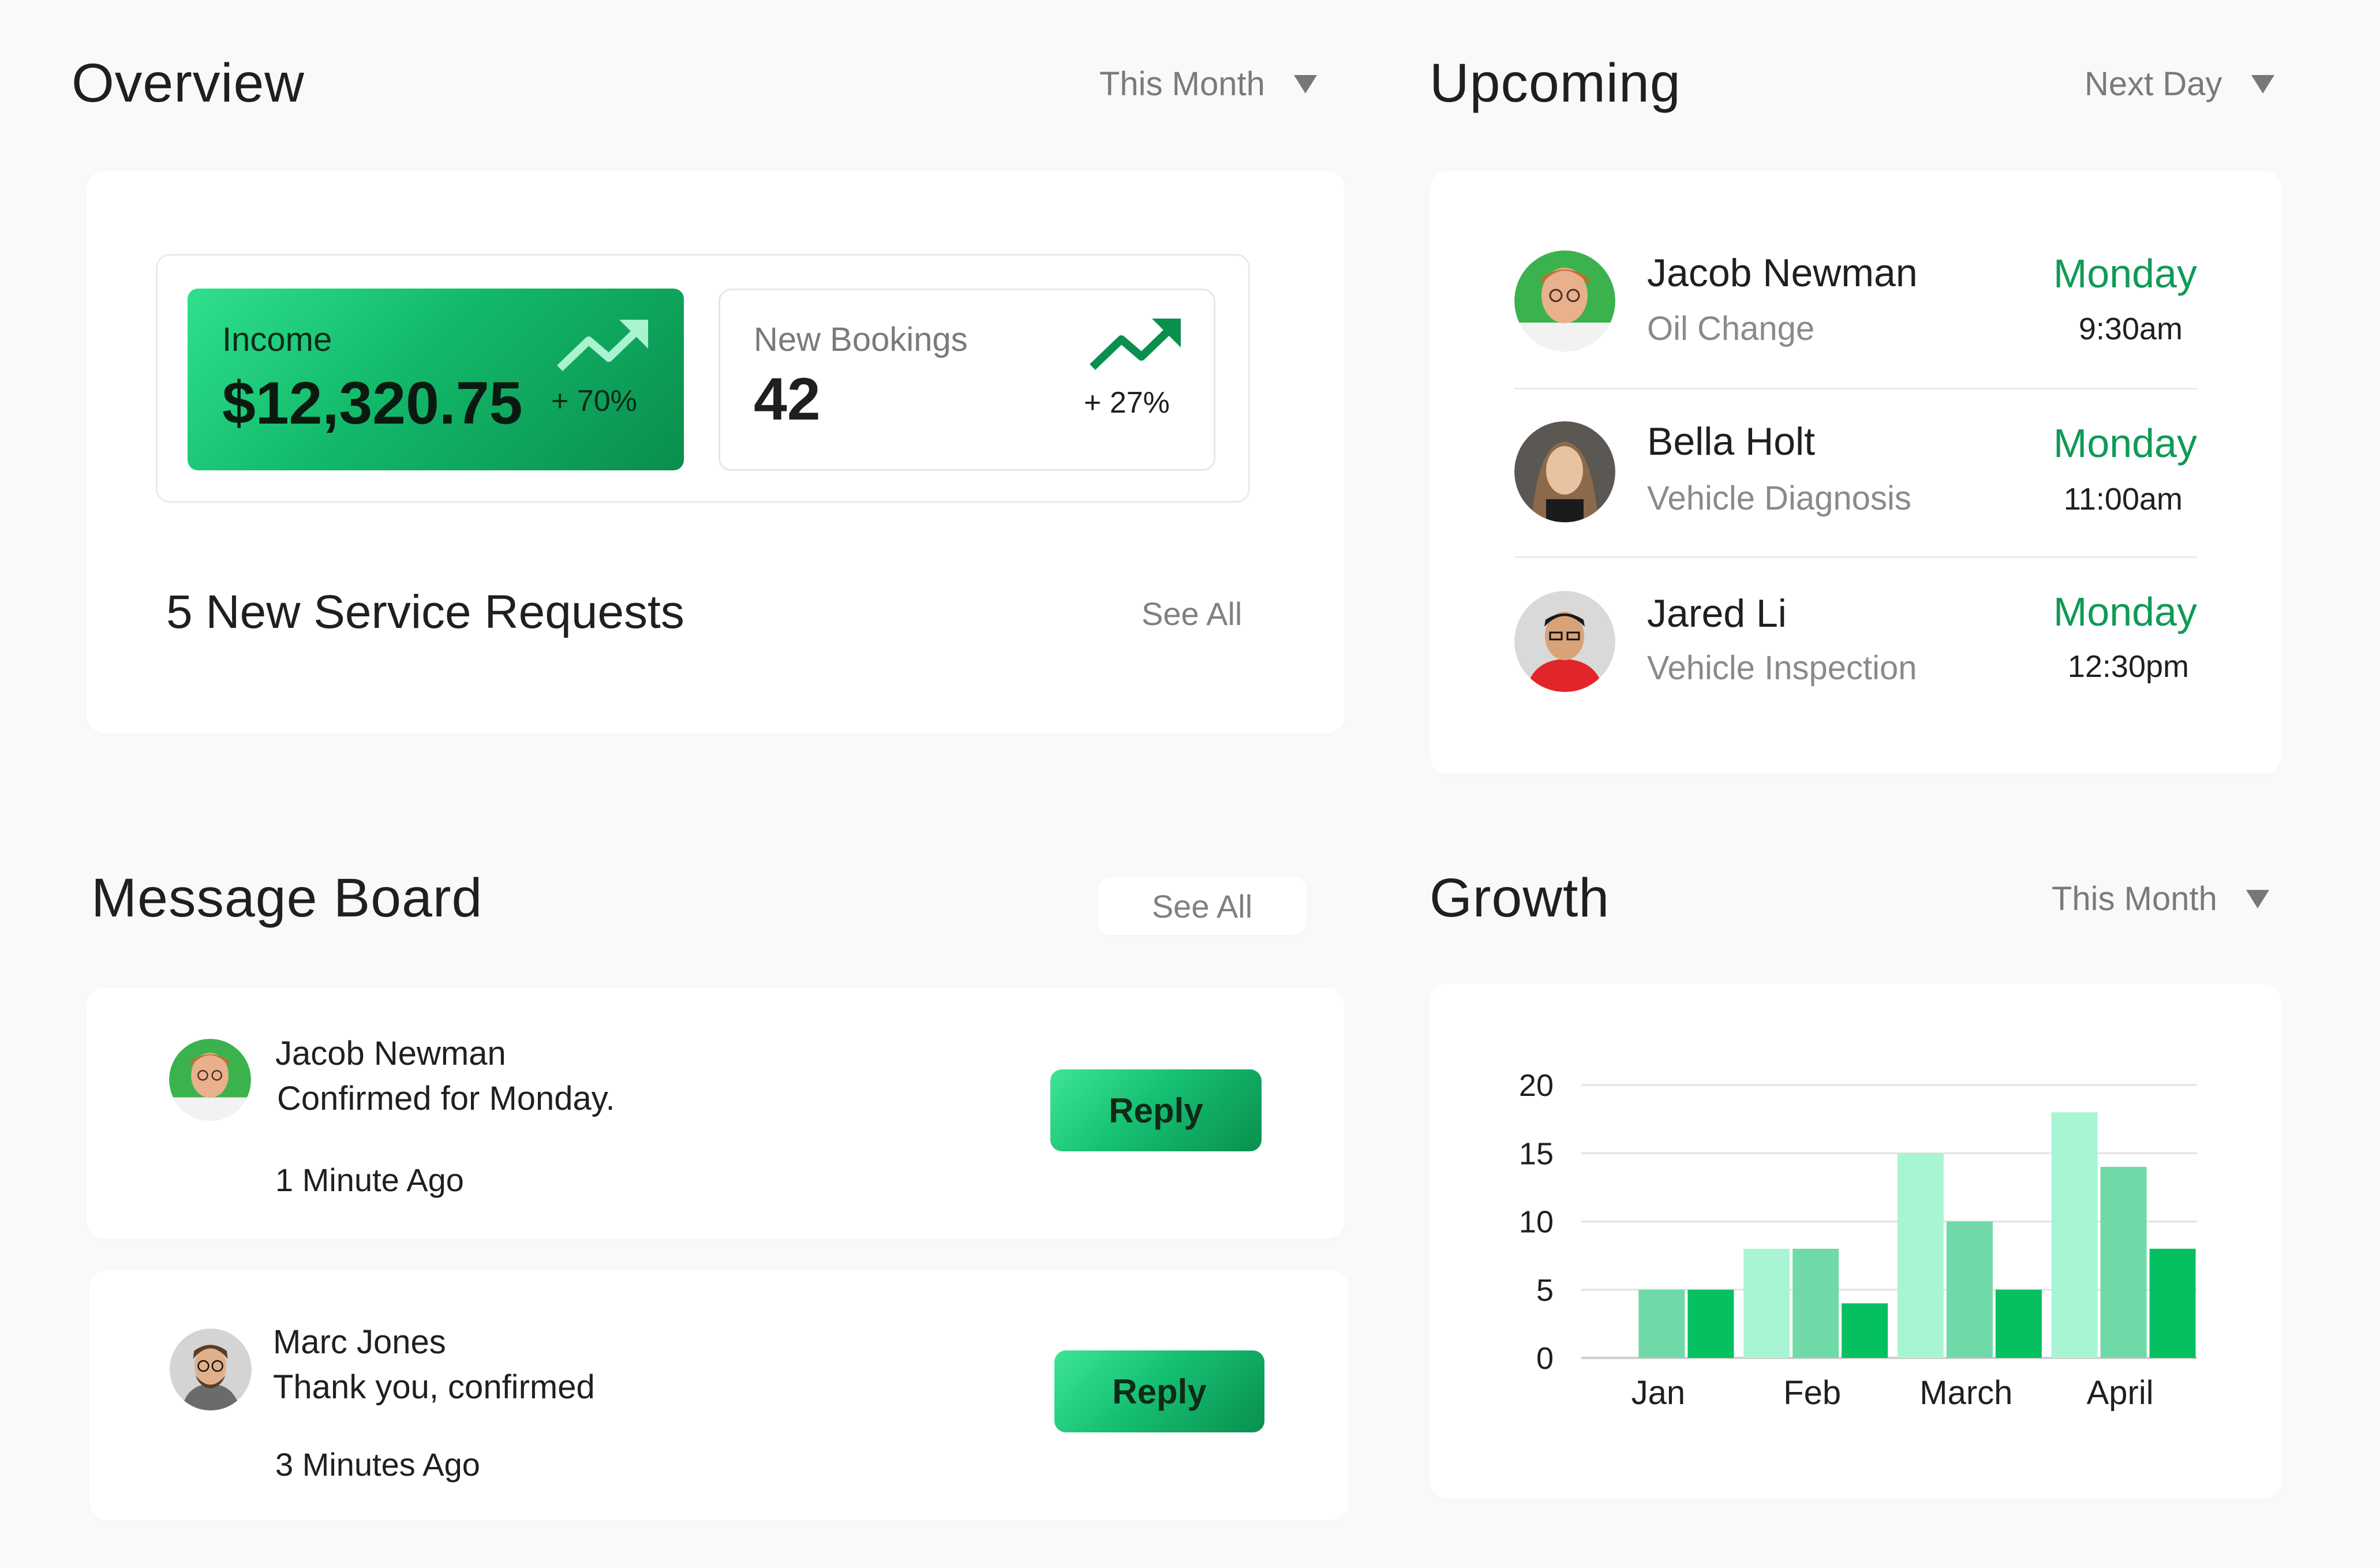 The image size is (2380, 1568). What do you see at coordinates (1855, 302) in the screenshot?
I see `upcoming-item: Jacob Newman Oil Change Monday 9:30am` at bounding box center [1855, 302].